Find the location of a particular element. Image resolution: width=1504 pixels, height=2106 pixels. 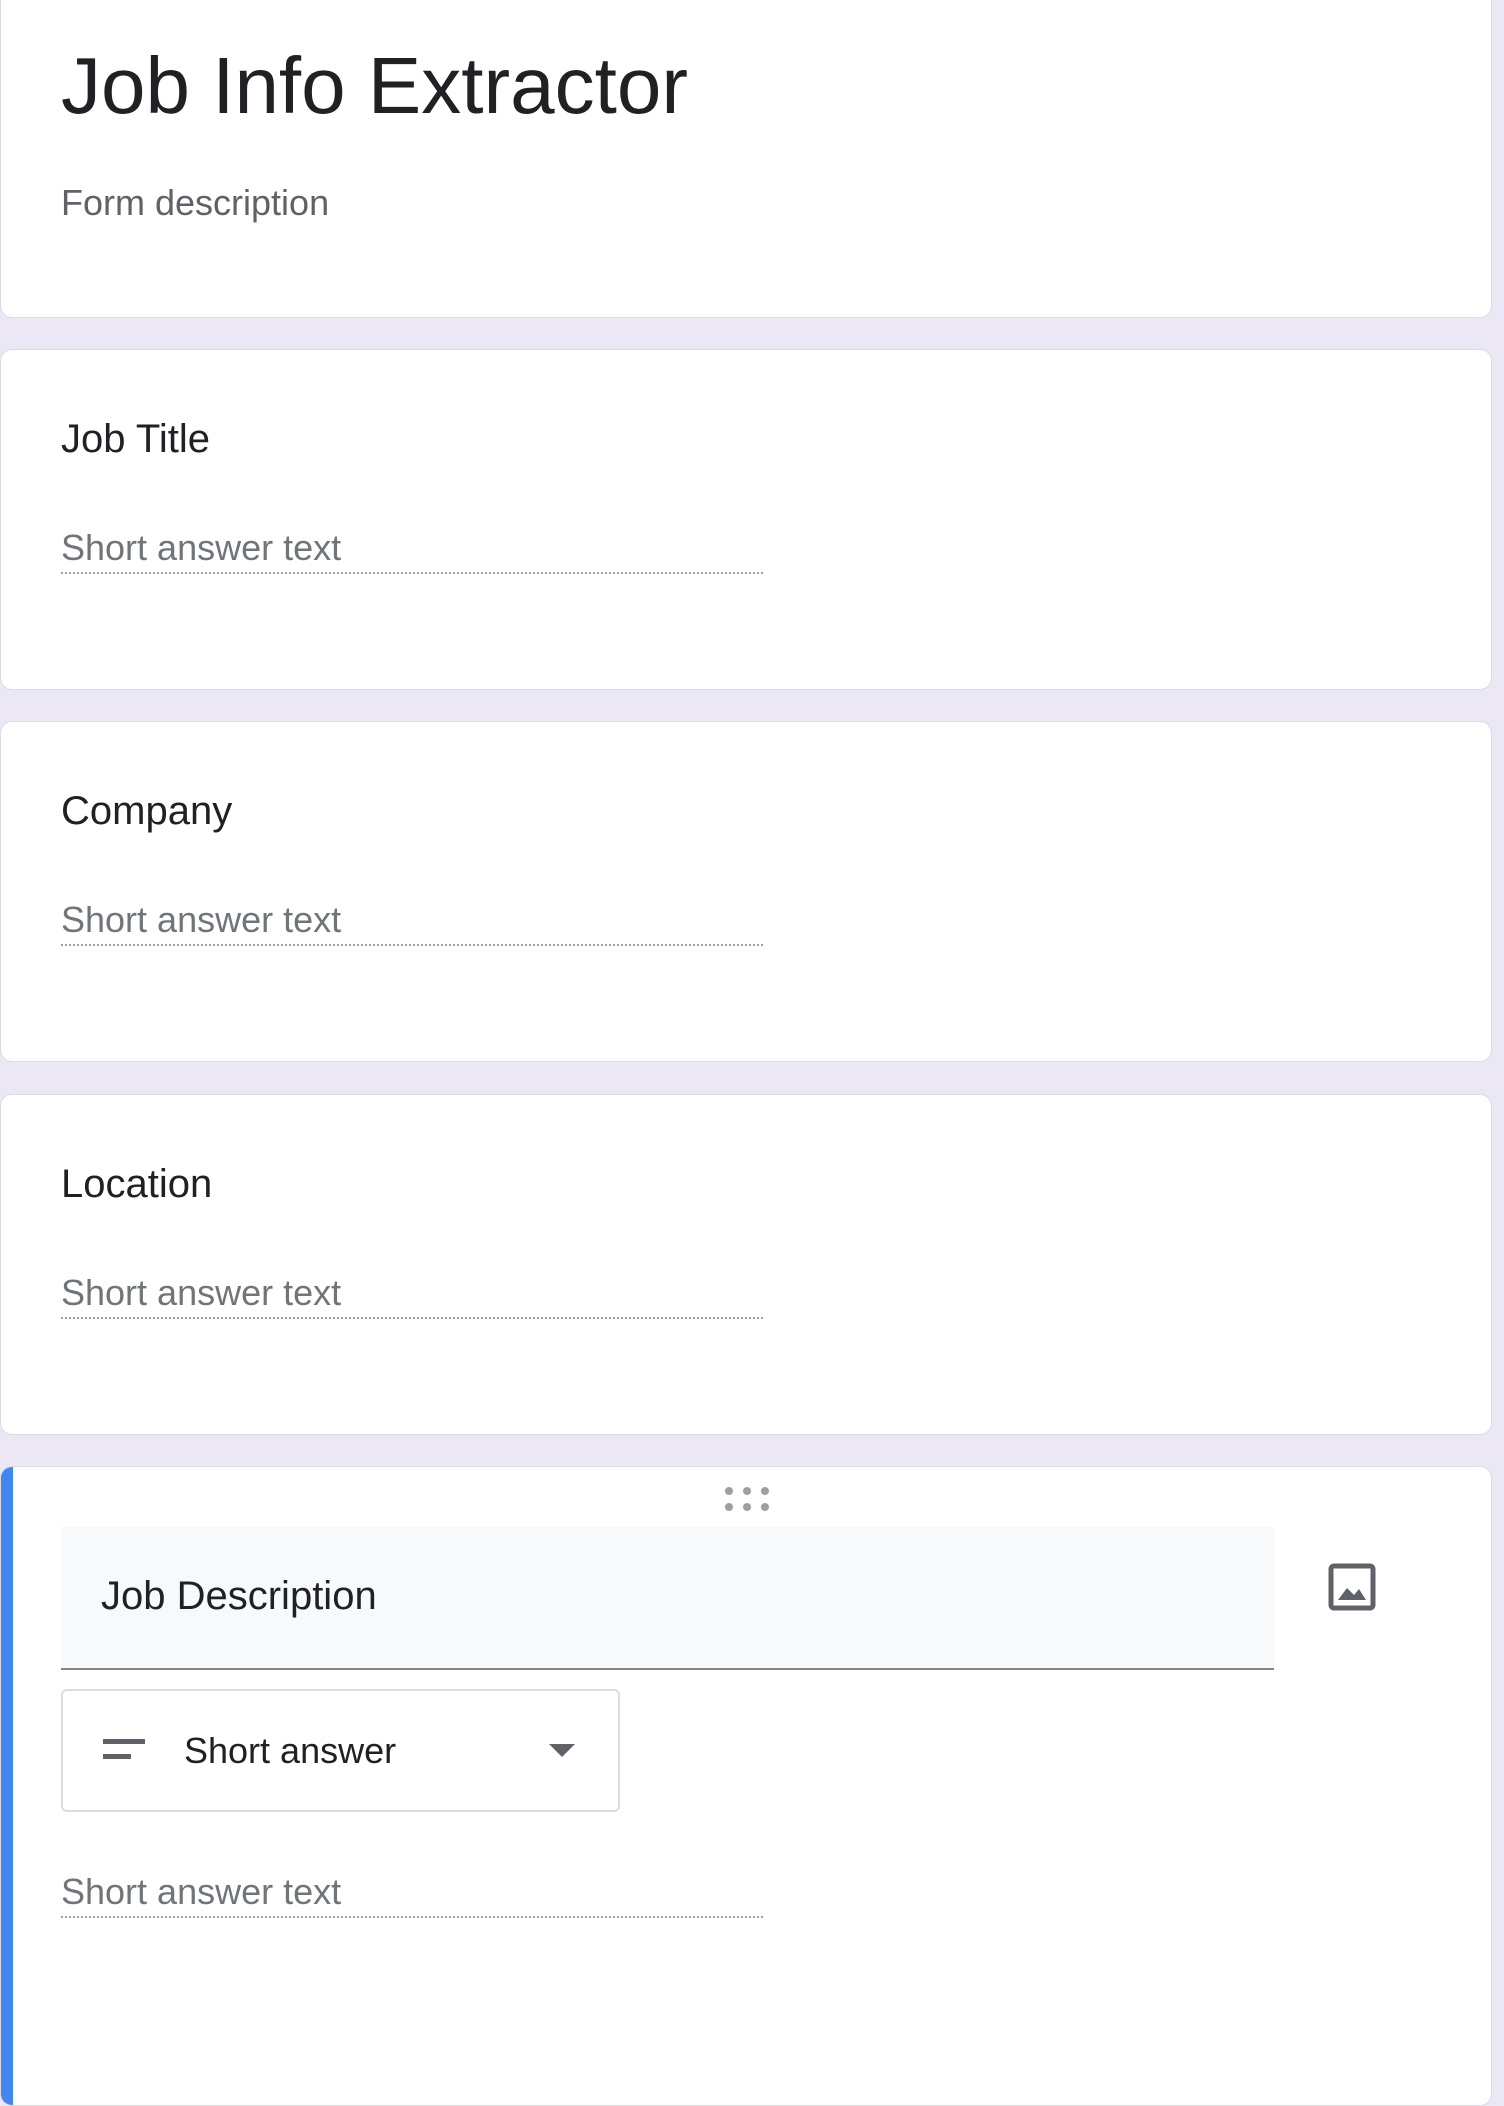

question-title: Company is located at coordinates (147, 811).